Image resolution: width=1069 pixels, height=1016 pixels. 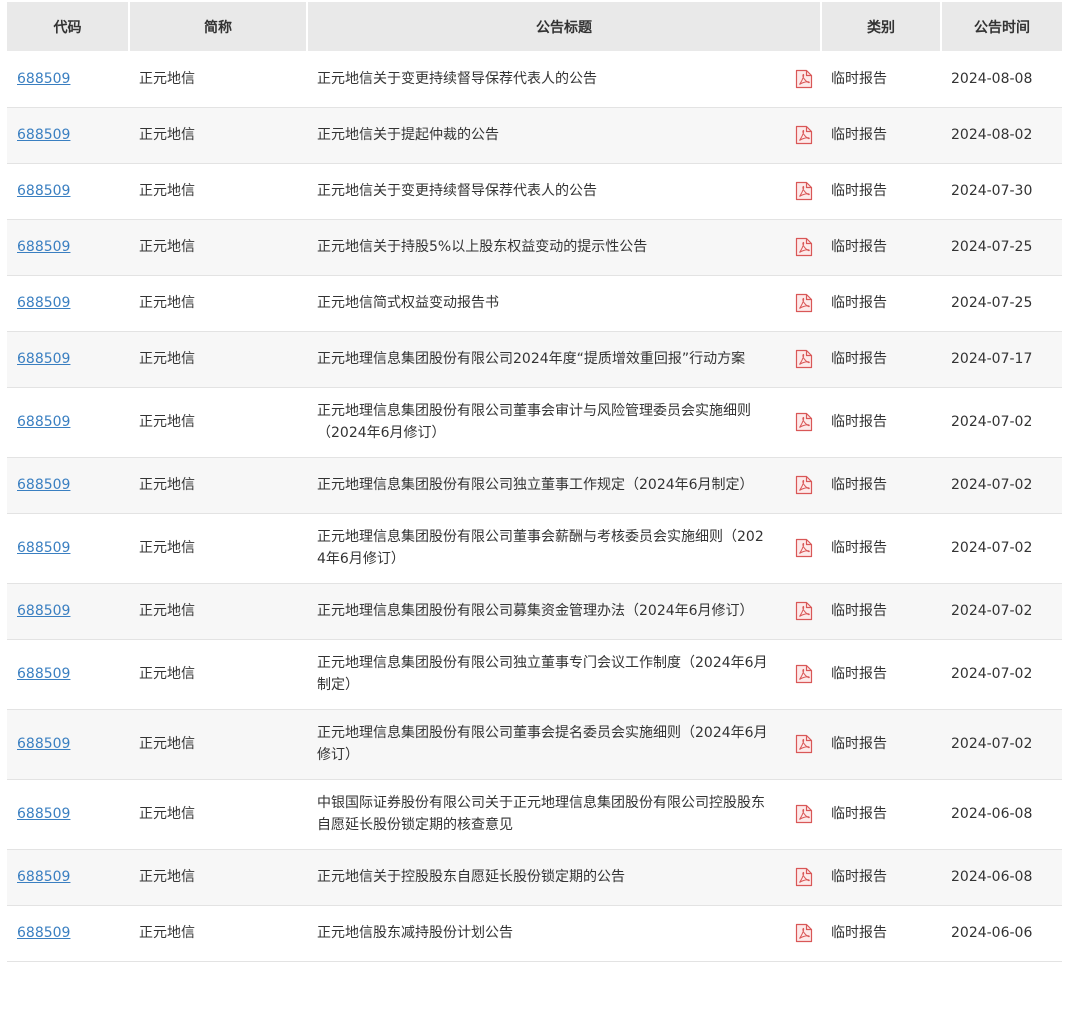 What do you see at coordinates (992, 78) in the screenshot?
I see `announcement-date: 2024-08-08` at bounding box center [992, 78].